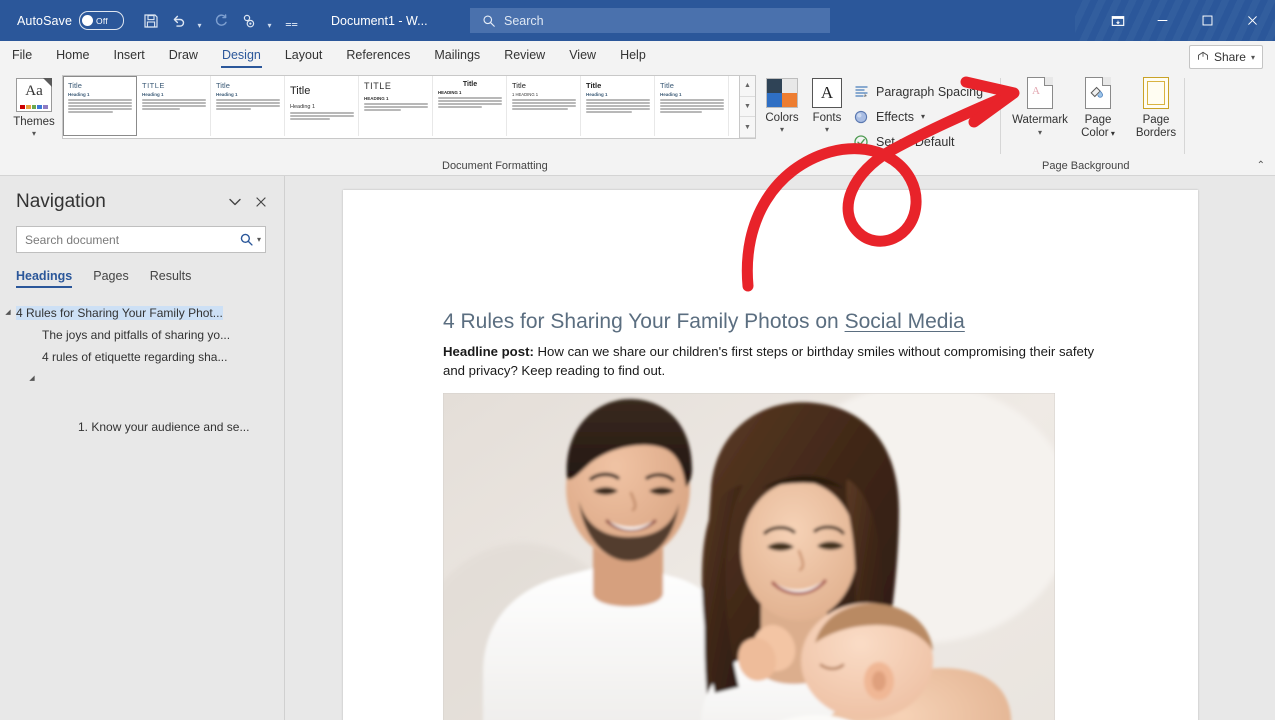 The image size is (1275, 720). Describe the element at coordinates (34, 95) in the screenshot. I see `themes-icon: Aa` at that location.